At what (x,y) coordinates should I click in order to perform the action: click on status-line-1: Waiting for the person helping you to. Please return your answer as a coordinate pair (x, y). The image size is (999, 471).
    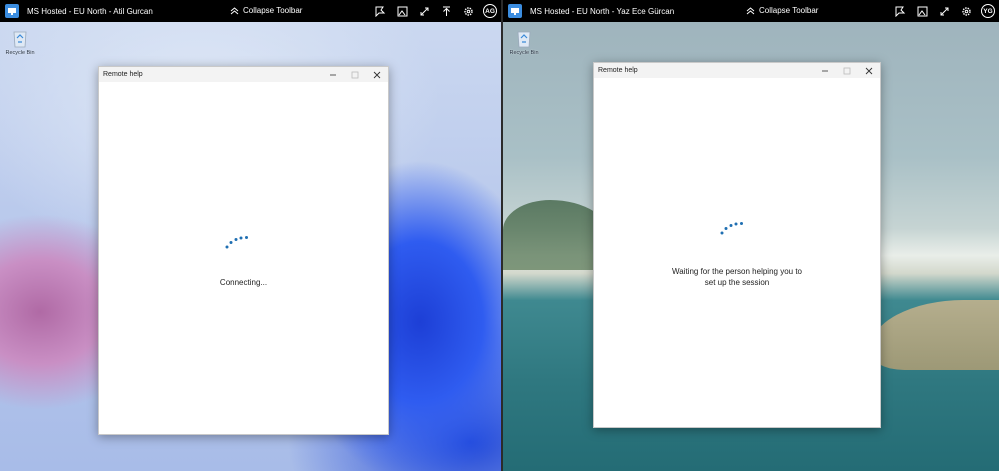
    Looking at the image, I should click on (736, 271).